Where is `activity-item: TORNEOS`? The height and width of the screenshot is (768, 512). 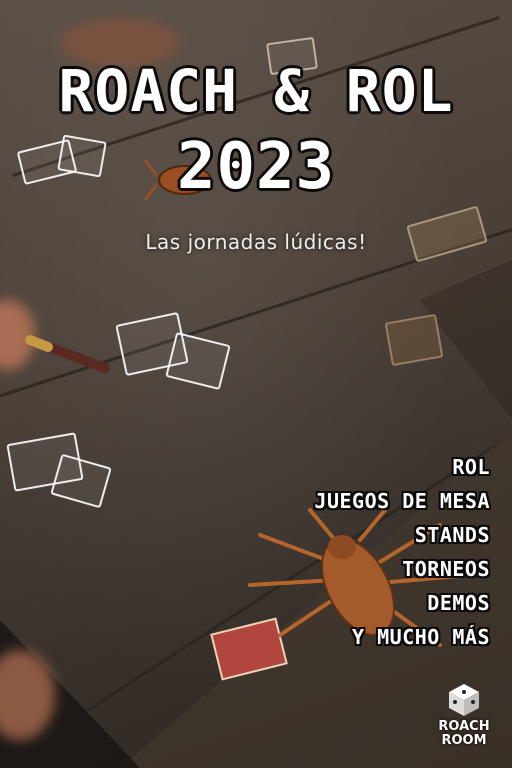 activity-item: TORNEOS is located at coordinates (446, 569).